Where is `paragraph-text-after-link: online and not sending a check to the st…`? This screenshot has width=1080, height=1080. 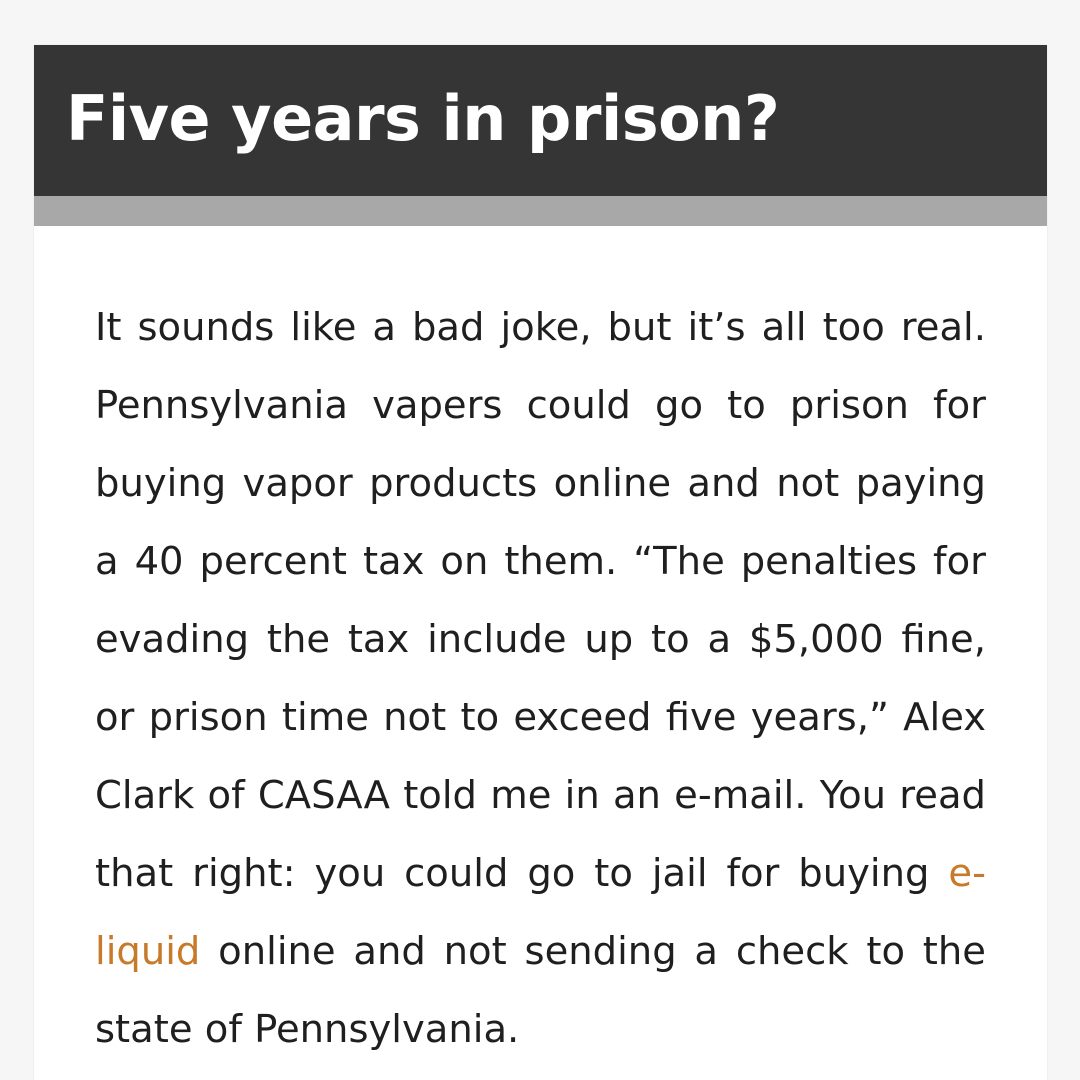 paragraph-text-after-link: online and not sending a check to the st… is located at coordinates (540, 990).